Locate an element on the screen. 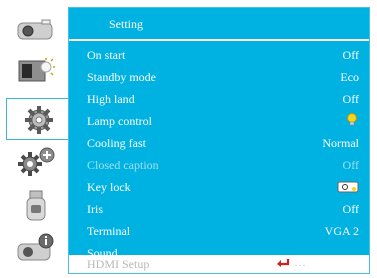 This screenshot has width=377, height=278. menu-item-label: Closed caption is located at coordinates (123, 165).